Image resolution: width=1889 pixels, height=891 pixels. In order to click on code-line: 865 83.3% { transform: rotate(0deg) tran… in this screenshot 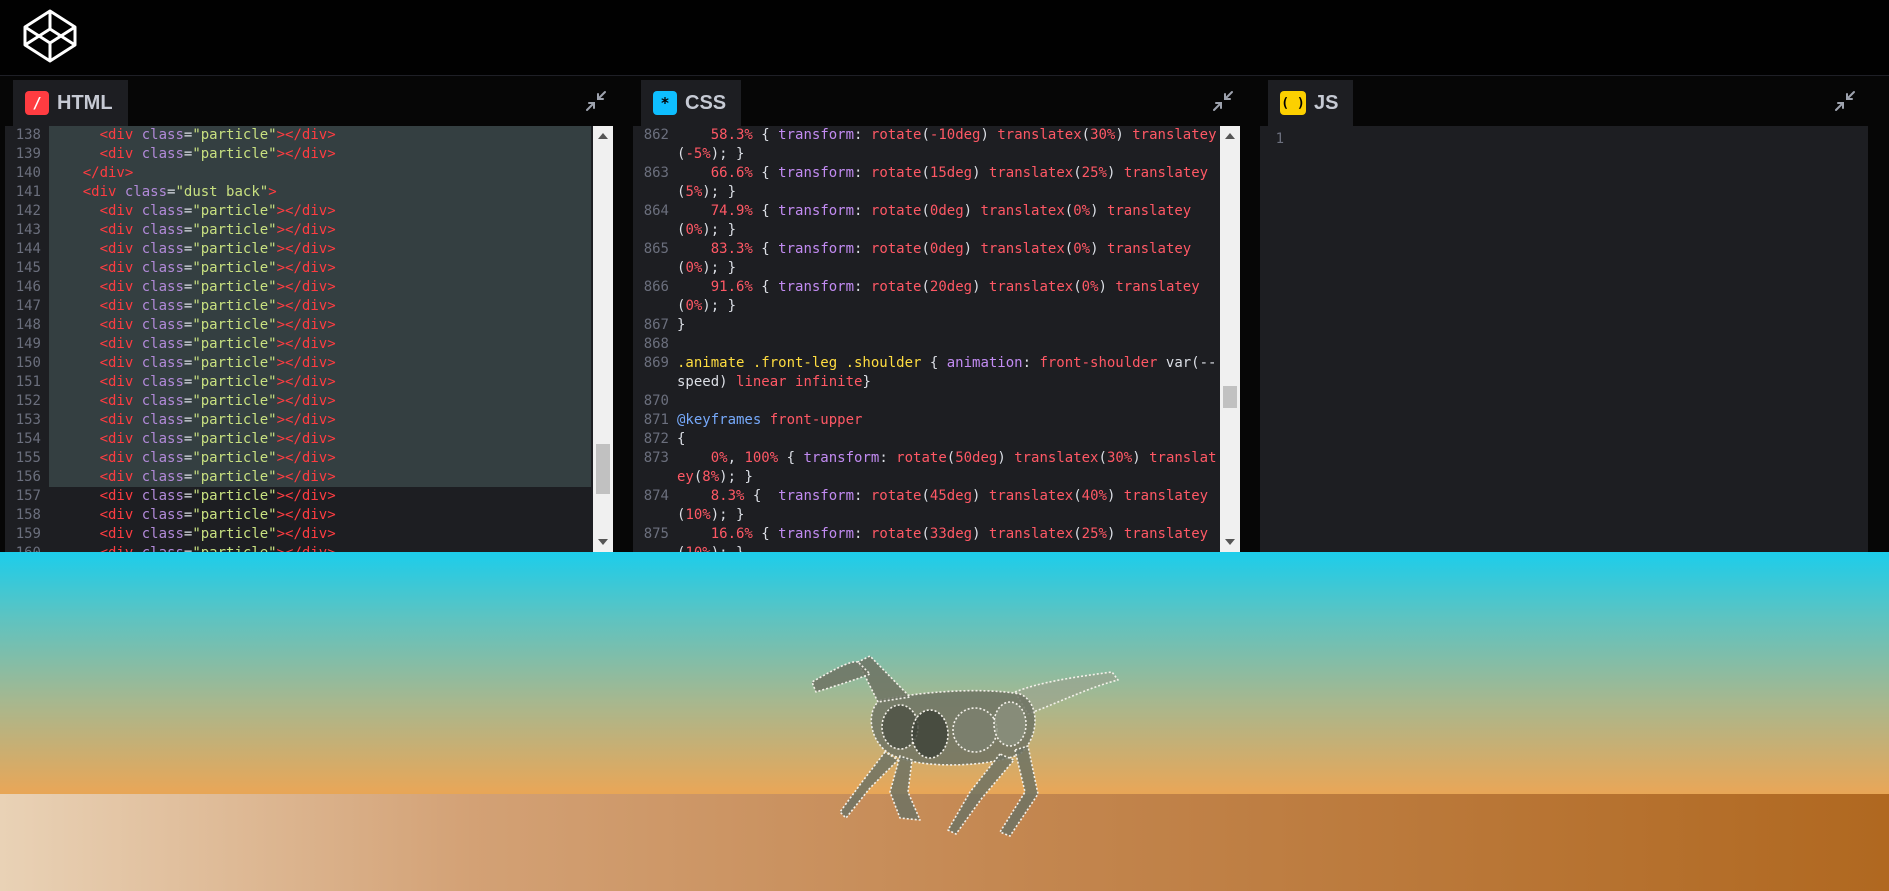, I will do `click(925, 259)`.